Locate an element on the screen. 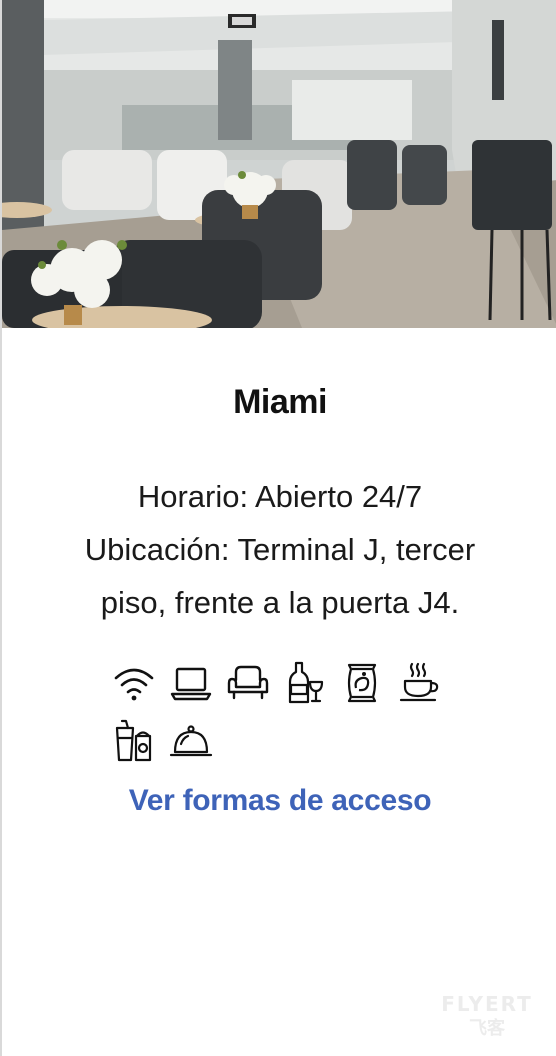  watermark-logo: FLYERT 飞客 is located at coordinates (487, 1016).